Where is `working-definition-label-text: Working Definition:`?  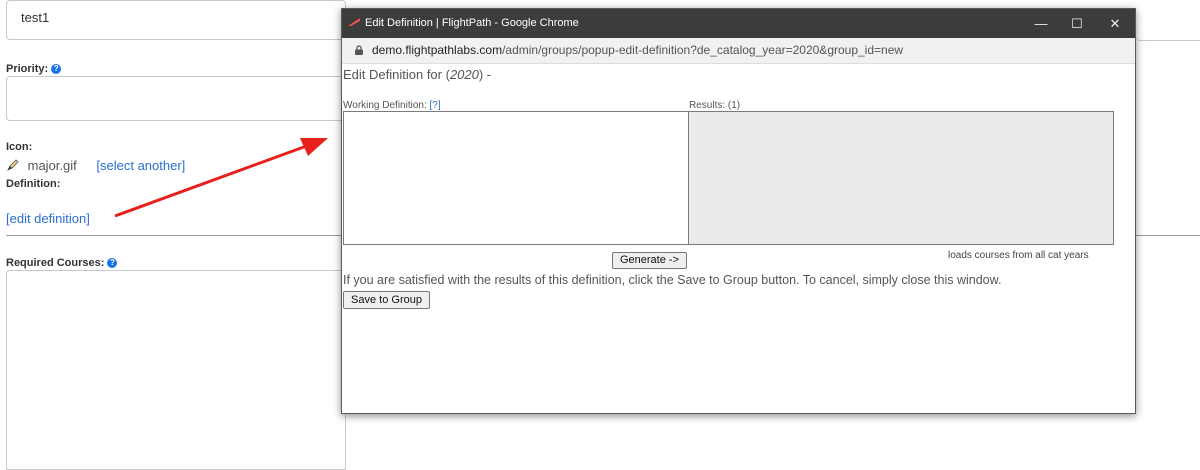
working-definition-label-text: Working Definition: is located at coordinates (385, 105).